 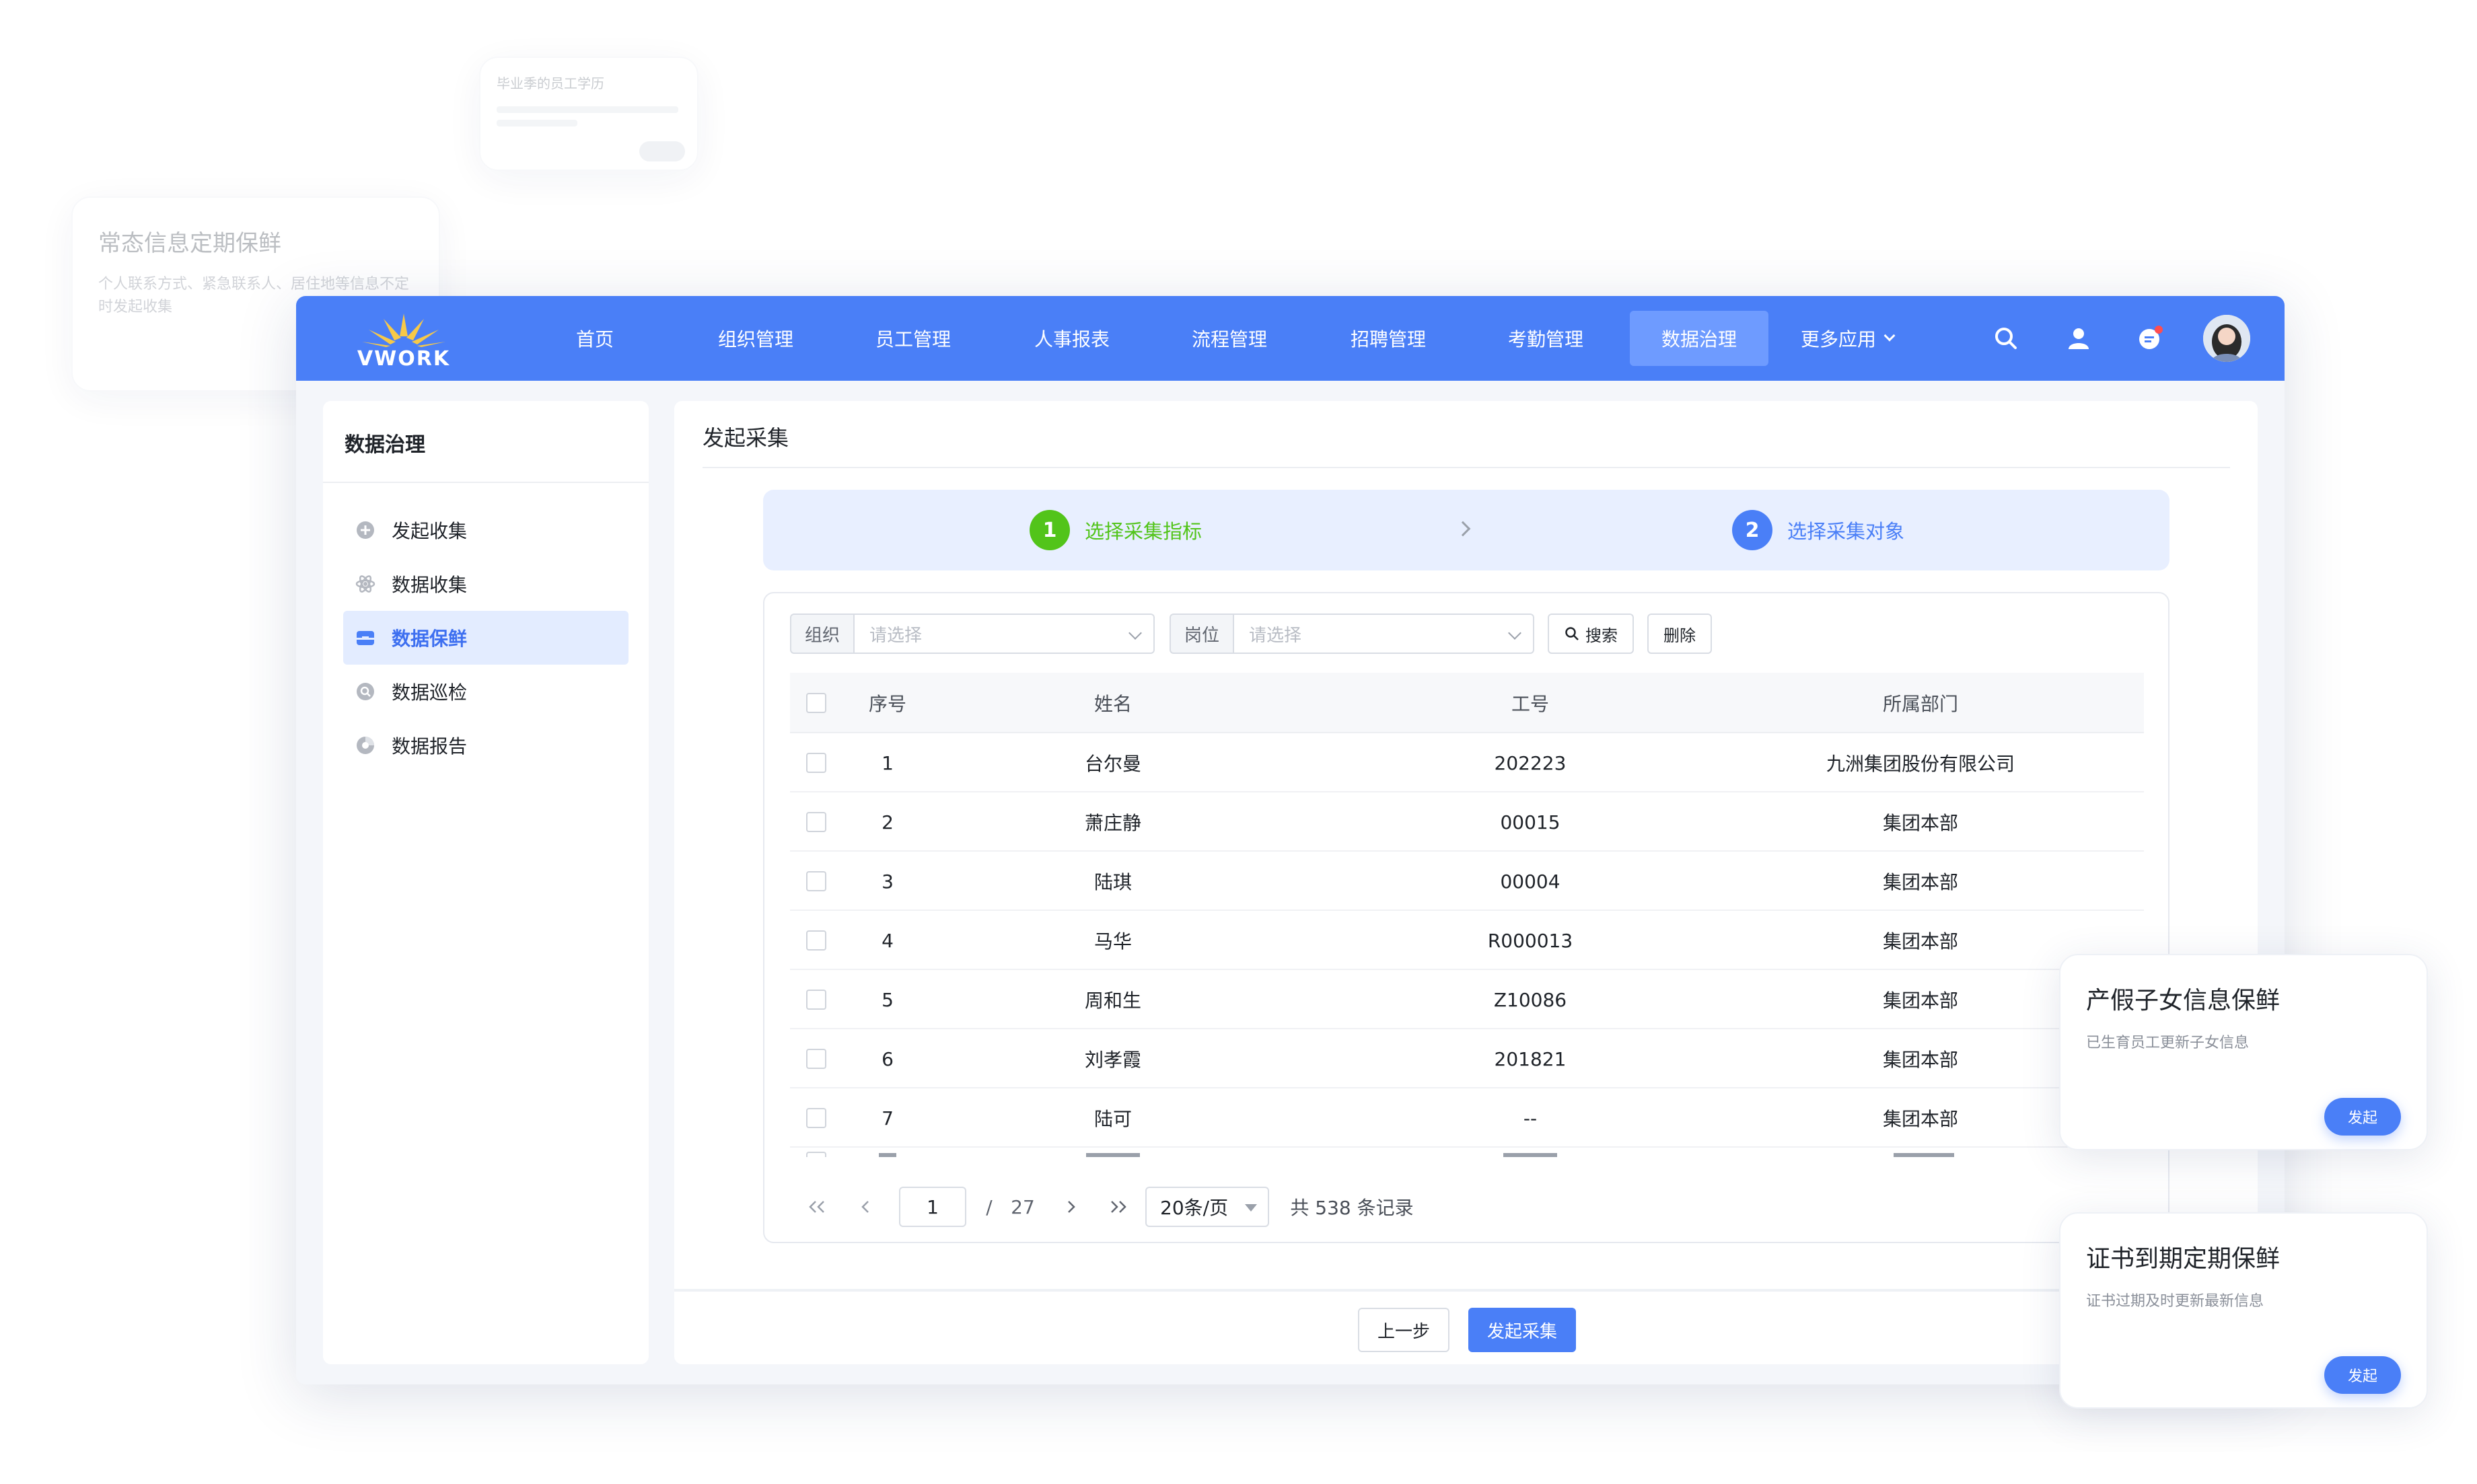 I want to click on avatar, so click(x=2226, y=338).